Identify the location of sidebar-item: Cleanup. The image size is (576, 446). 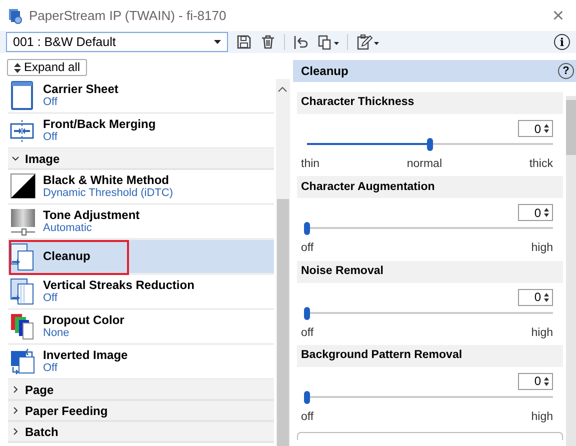
(141, 257).